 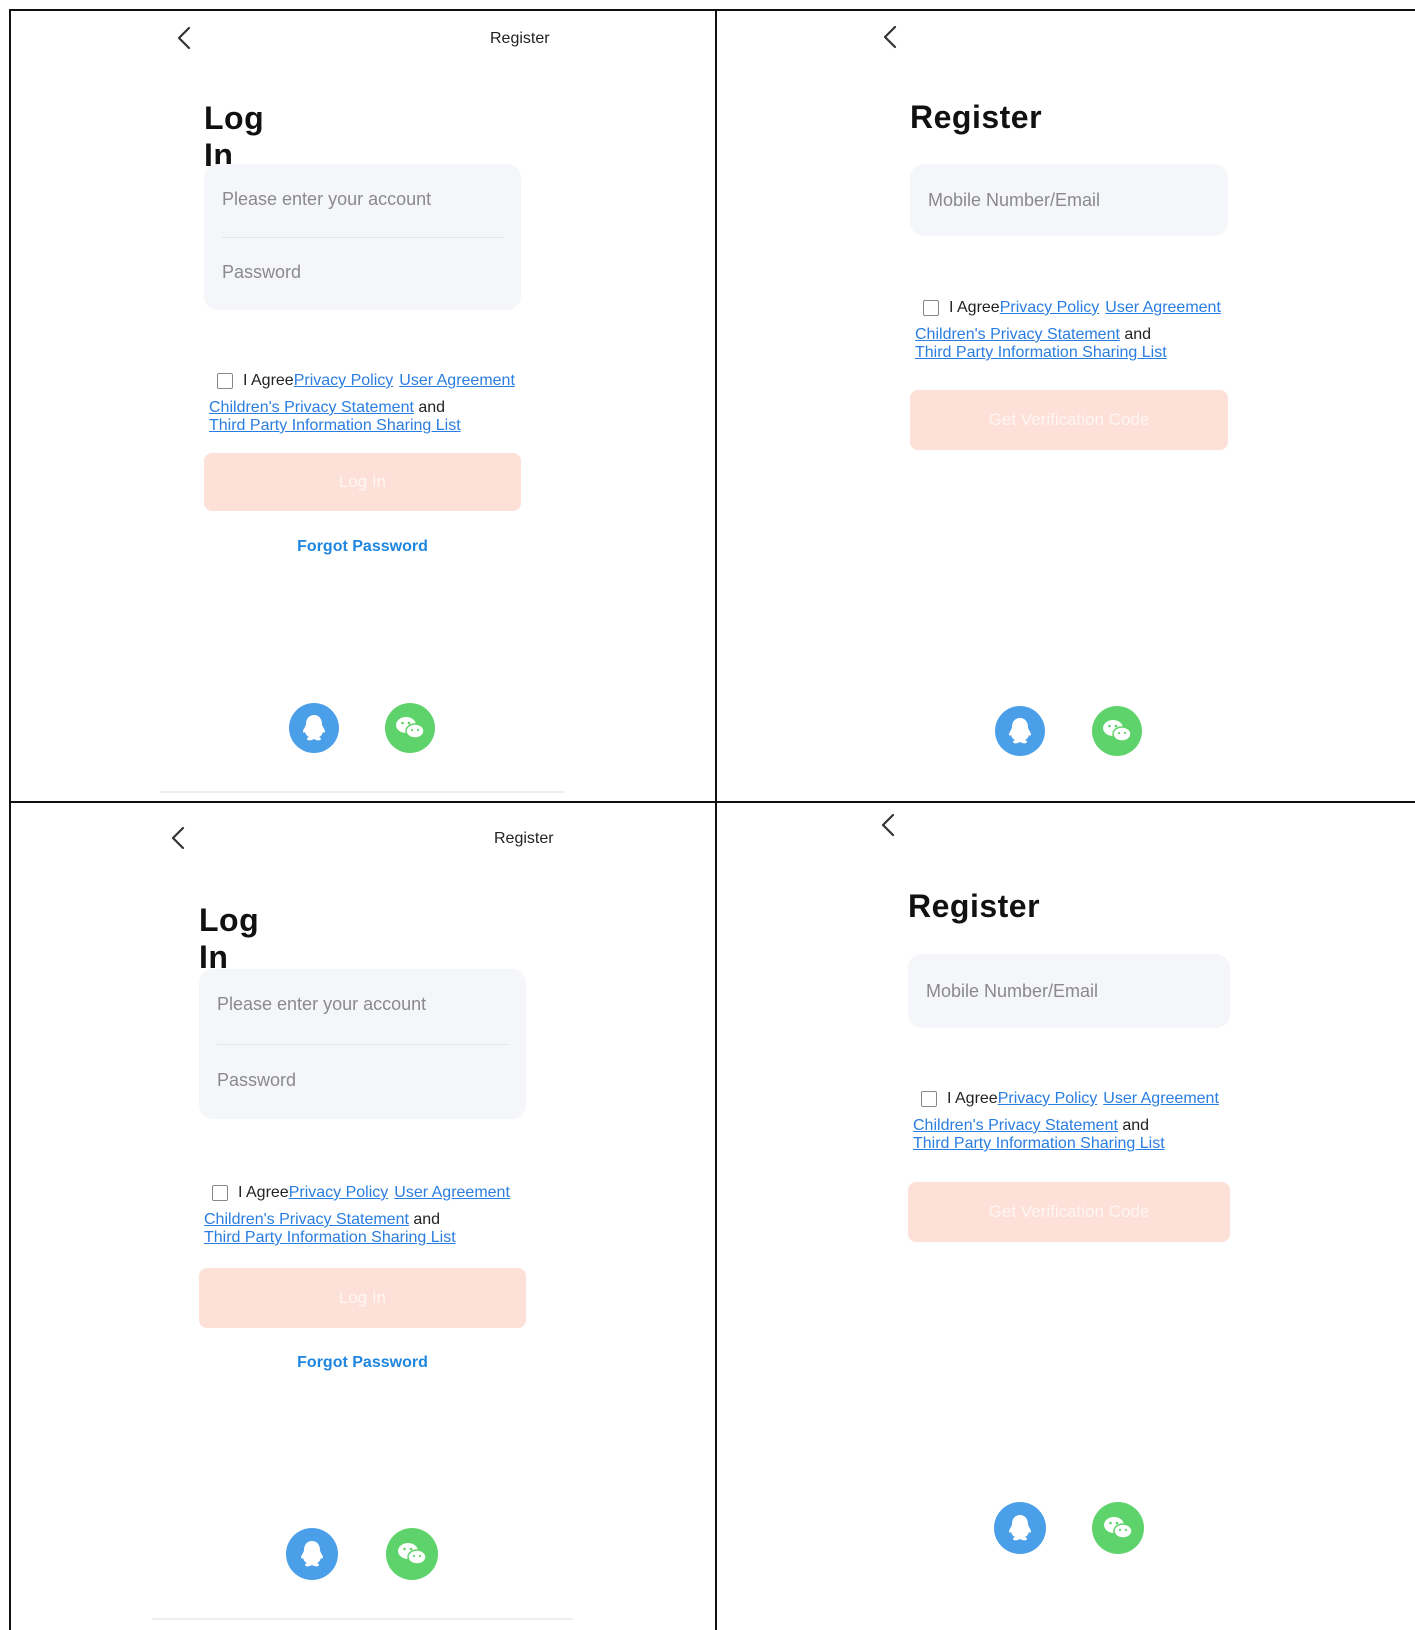 What do you see at coordinates (716, 819) in the screenshot?
I see `grid-divider-vertical` at bounding box center [716, 819].